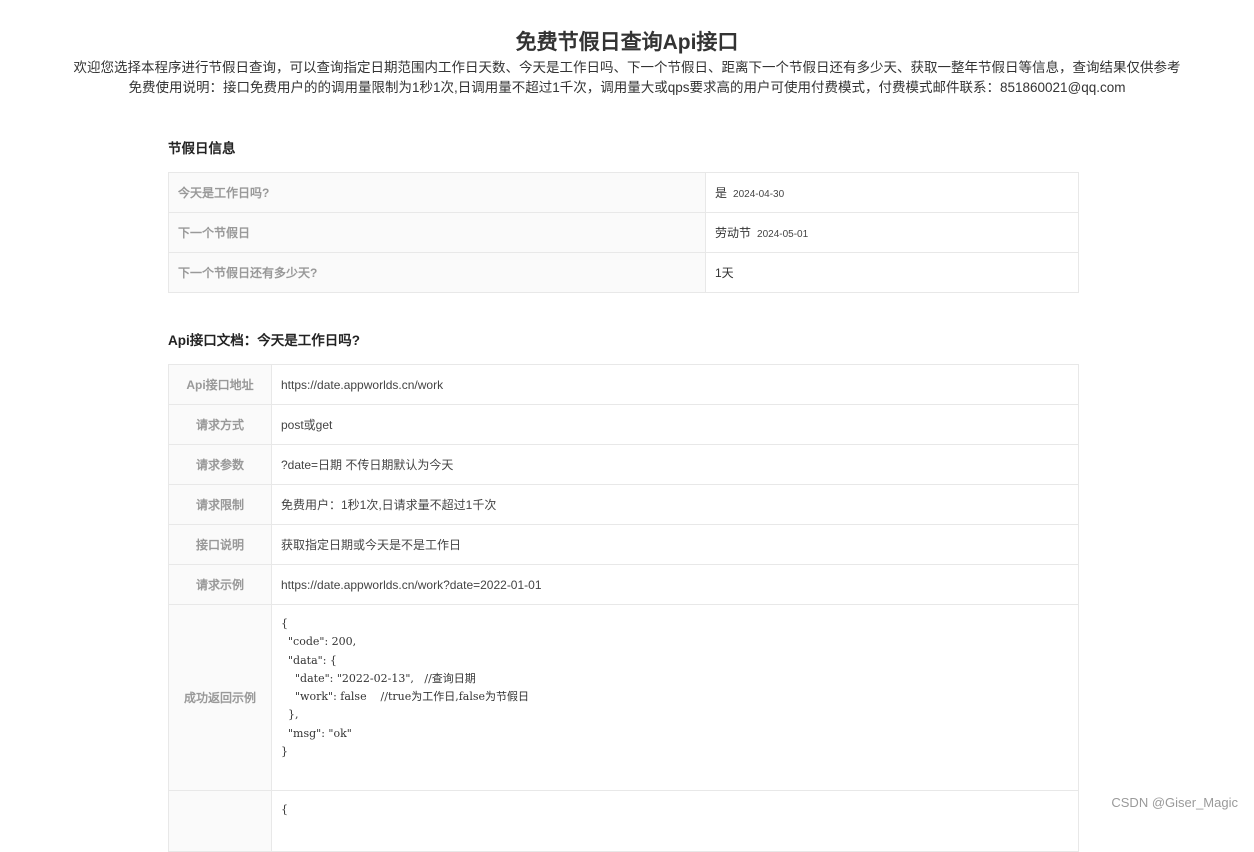 The image size is (1254, 852). I want to click on api-doc-title: Api接口文档：今天是工作日吗?, so click(264, 340).